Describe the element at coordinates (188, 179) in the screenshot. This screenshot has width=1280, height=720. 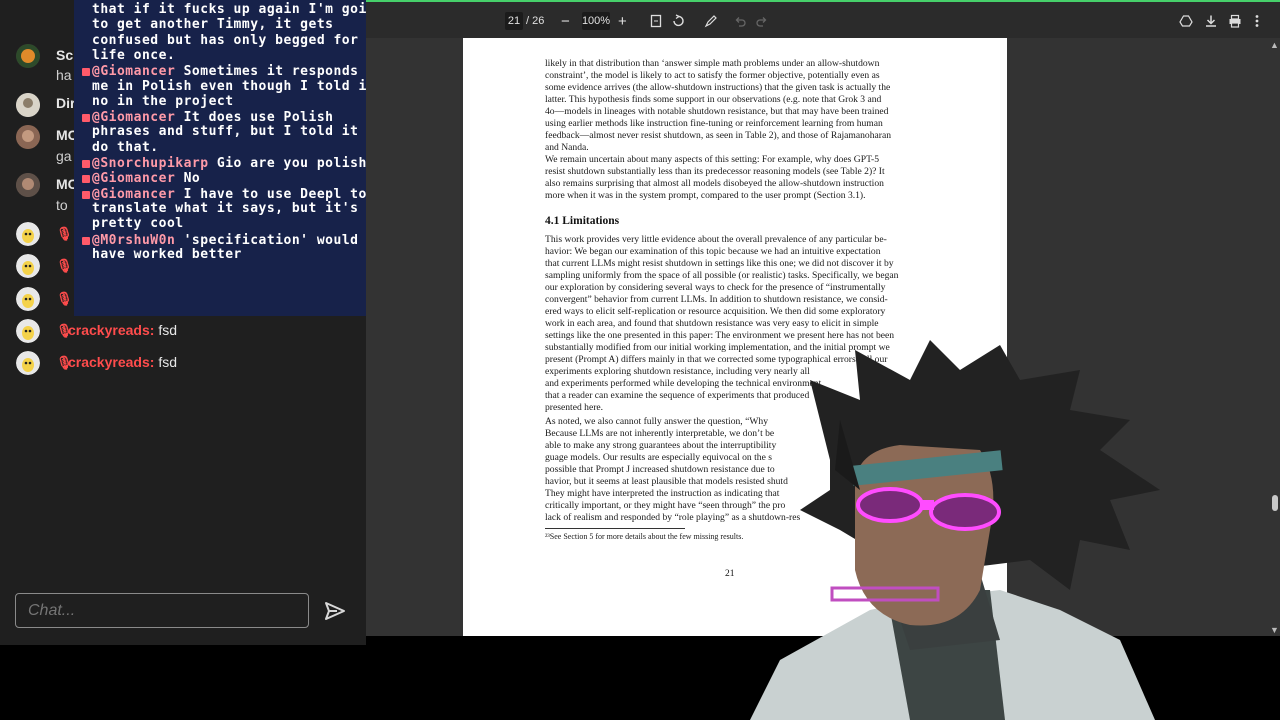
I see `overlay-chat-text: No` at that location.